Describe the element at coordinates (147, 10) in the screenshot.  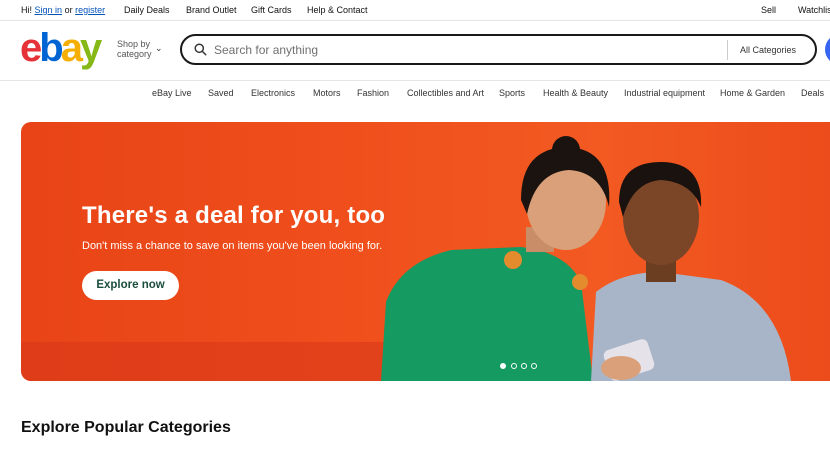
I see `daily-deals-link: Daily Deals` at that location.